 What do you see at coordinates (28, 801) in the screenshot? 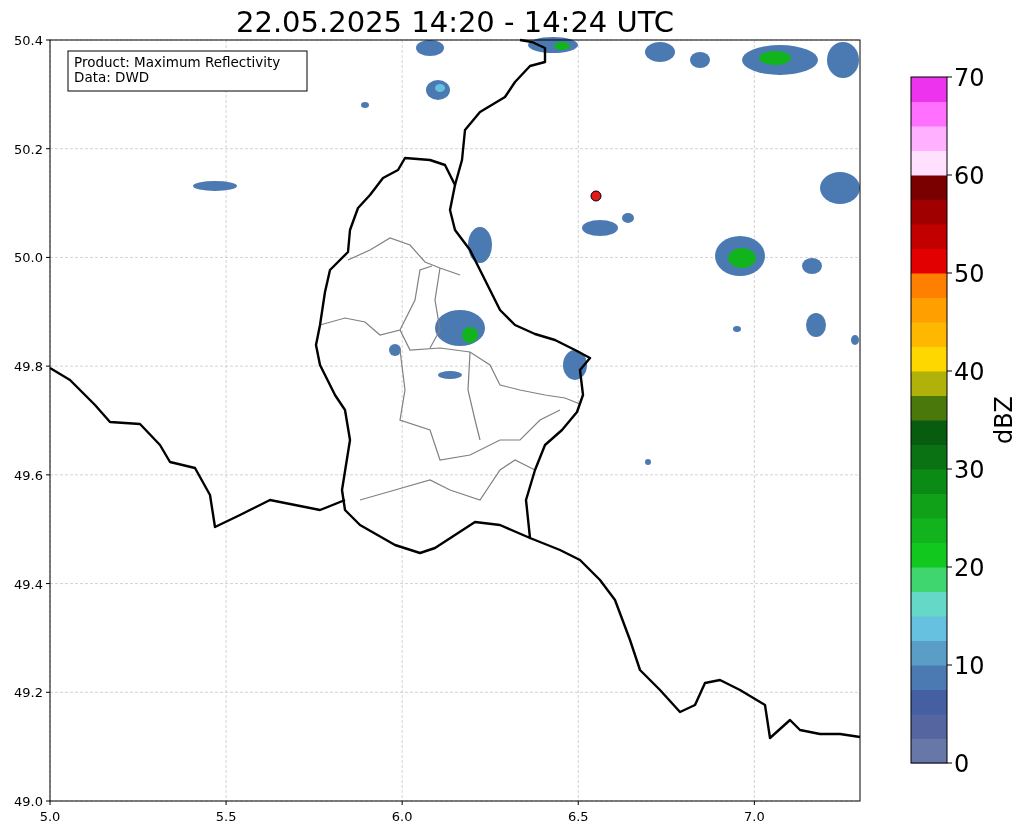
I see `y-tick-label: 49.0` at bounding box center [28, 801].